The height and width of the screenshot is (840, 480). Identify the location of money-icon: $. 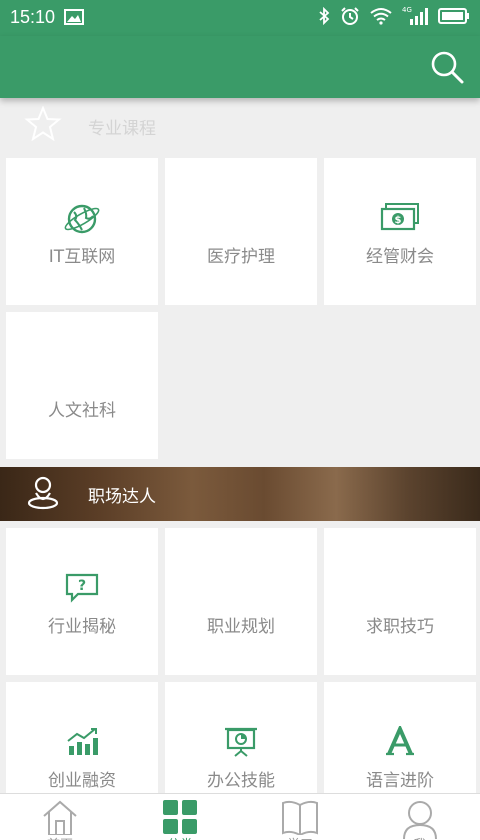
(399, 217).